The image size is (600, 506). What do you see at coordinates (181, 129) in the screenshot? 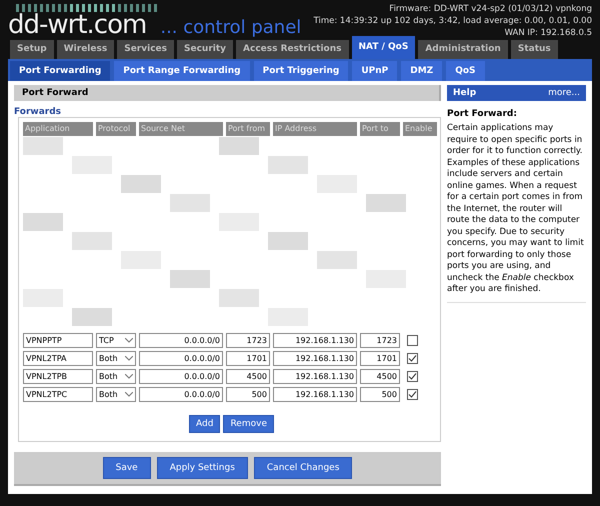
I see `column-header: Source Net` at bounding box center [181, 129].